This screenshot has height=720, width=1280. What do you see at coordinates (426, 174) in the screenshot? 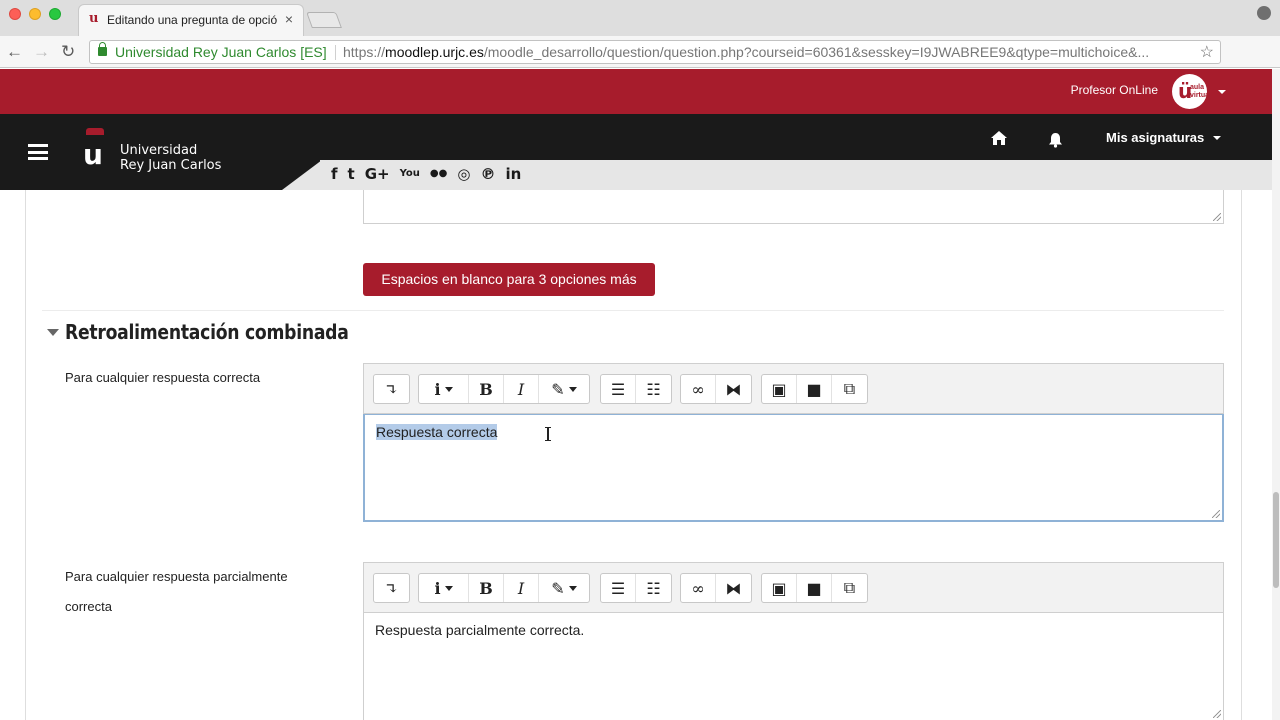
I see `social-links: f t G+ You ●● ◎ ℗ in` at bounding box center [426, 174].